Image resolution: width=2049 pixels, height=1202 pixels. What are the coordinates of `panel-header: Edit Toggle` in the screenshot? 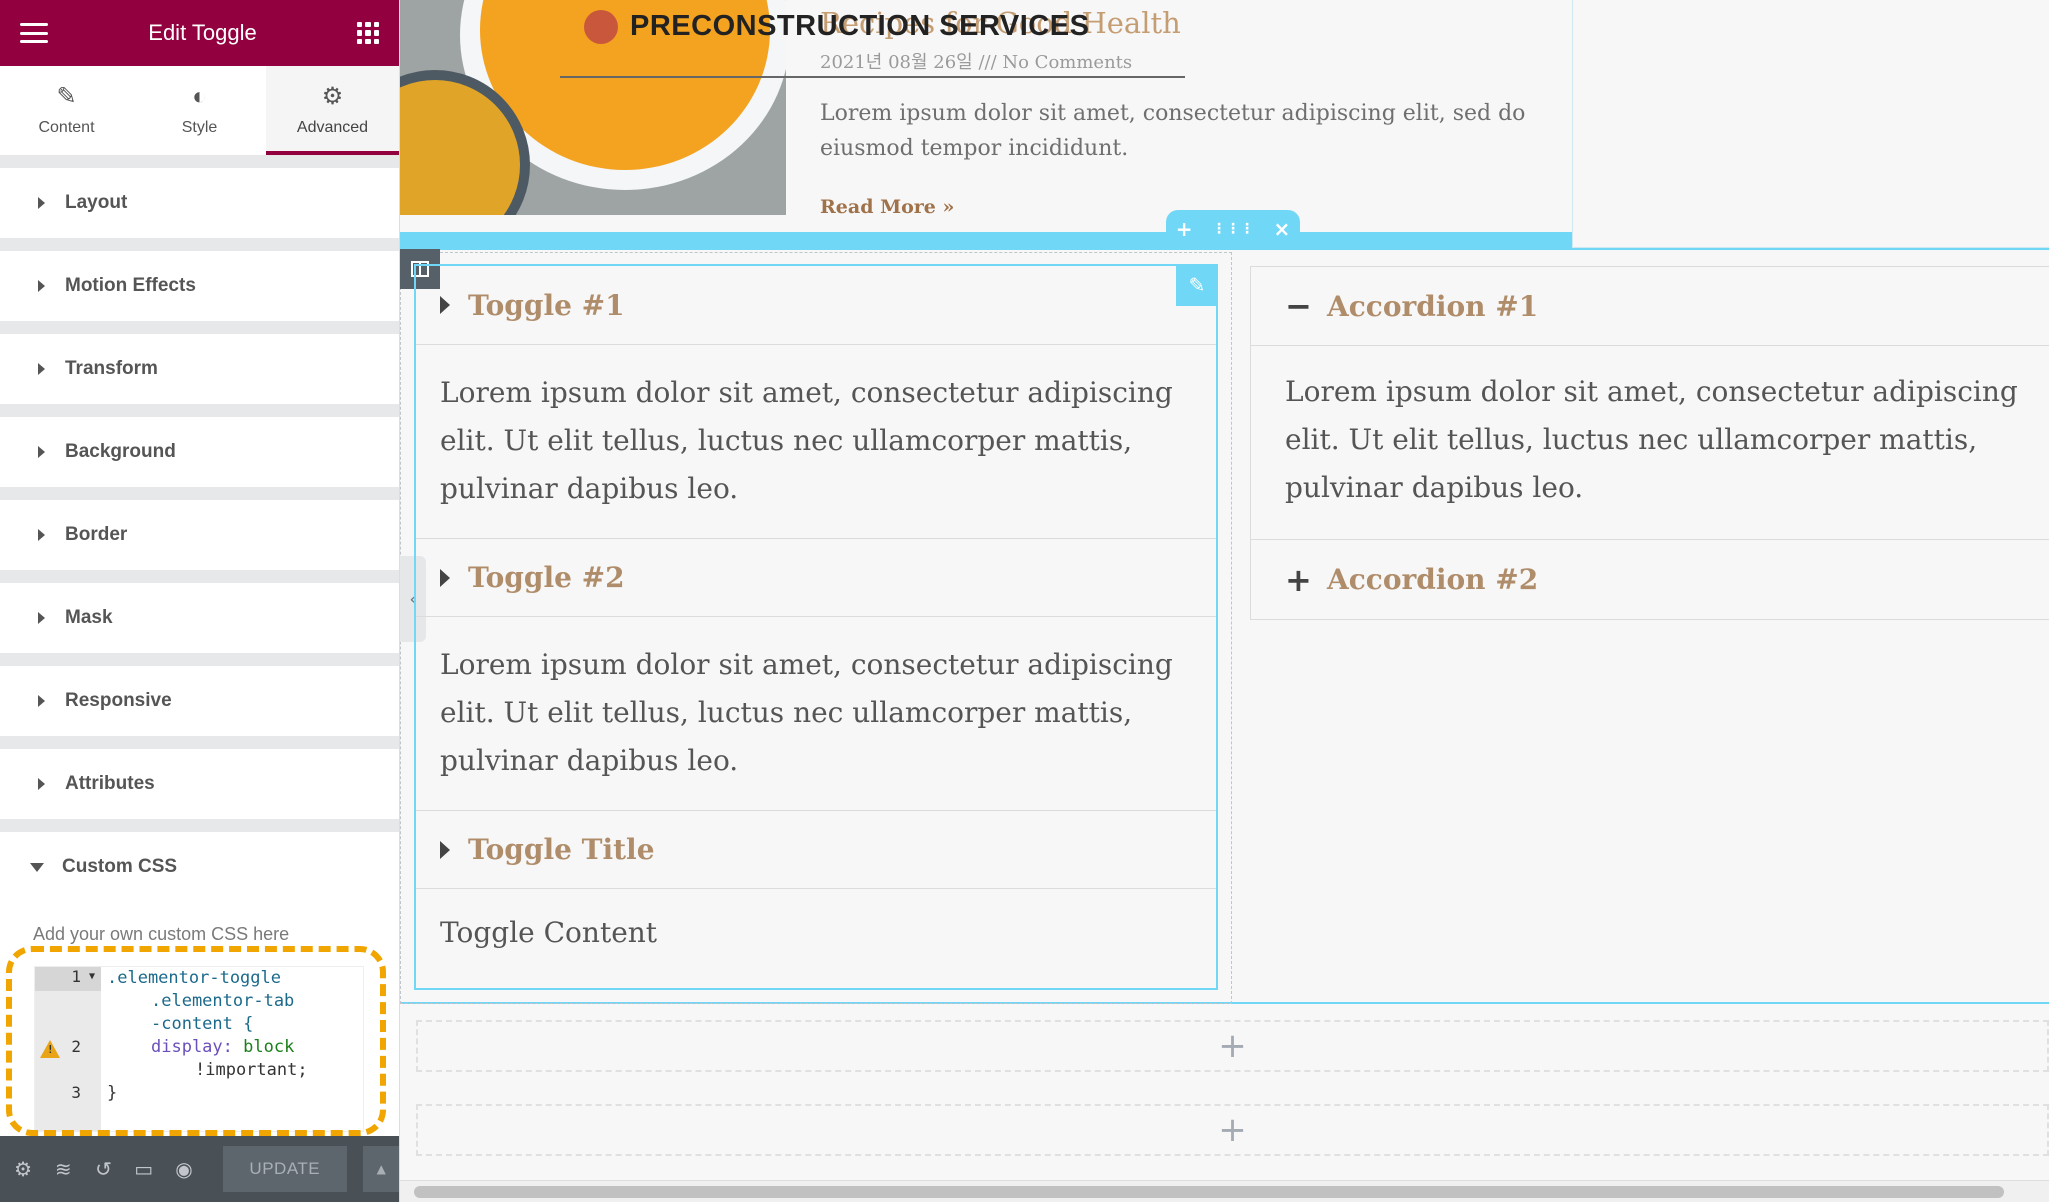 It's located at (199, 33).